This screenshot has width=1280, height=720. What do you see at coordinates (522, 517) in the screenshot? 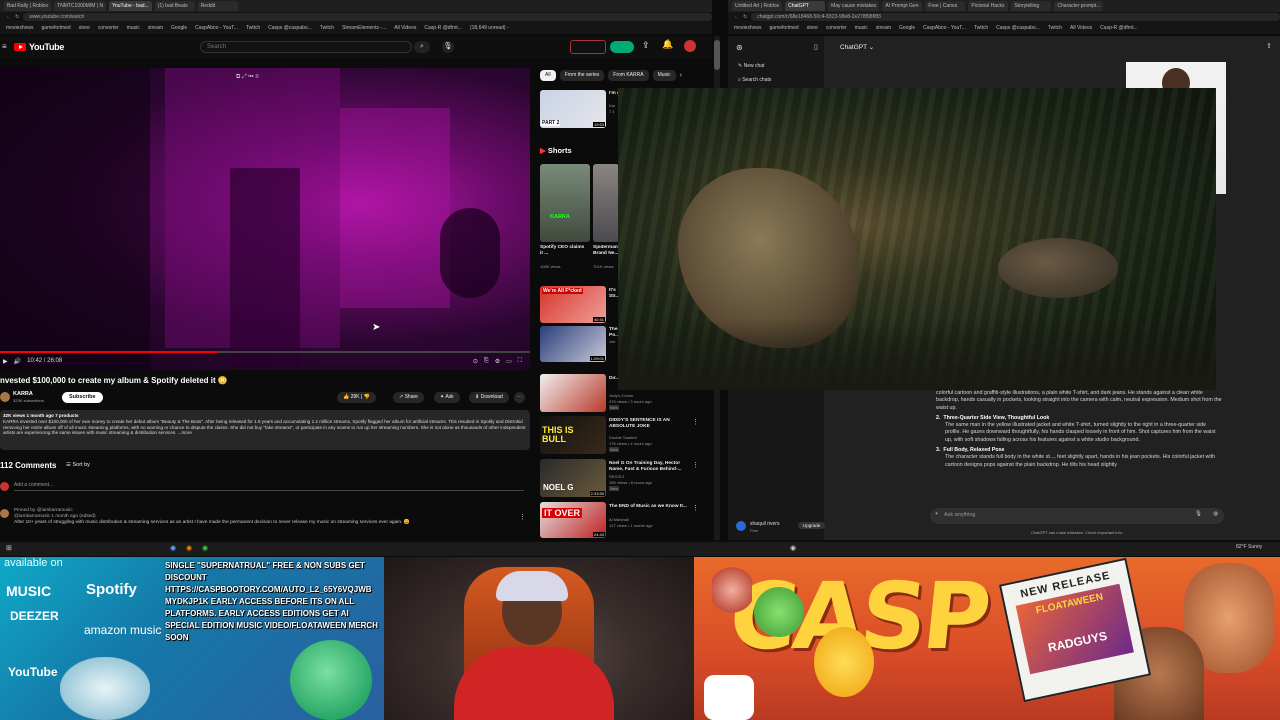
I see `comment-more-icon: ⋮` at bounding box center [522, 517].